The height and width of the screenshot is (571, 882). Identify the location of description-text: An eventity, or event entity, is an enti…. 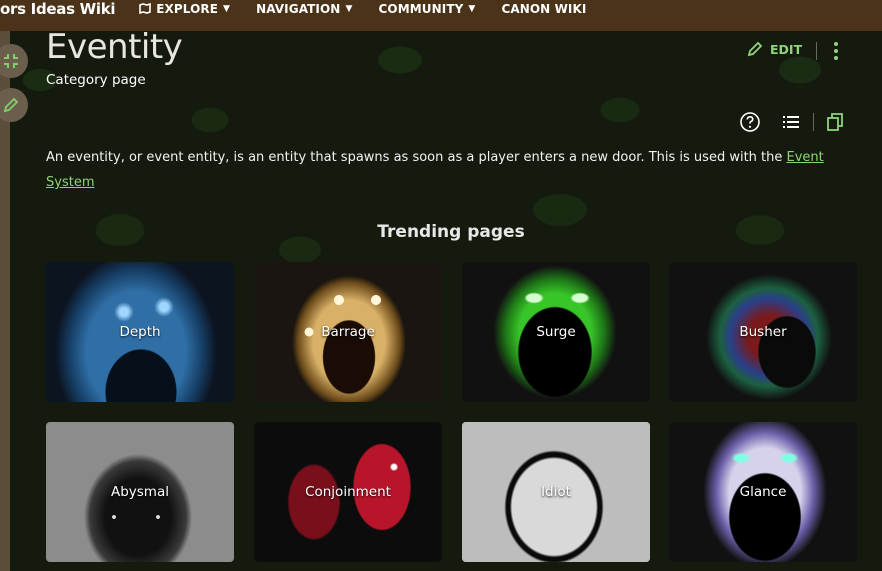
(416, 157).